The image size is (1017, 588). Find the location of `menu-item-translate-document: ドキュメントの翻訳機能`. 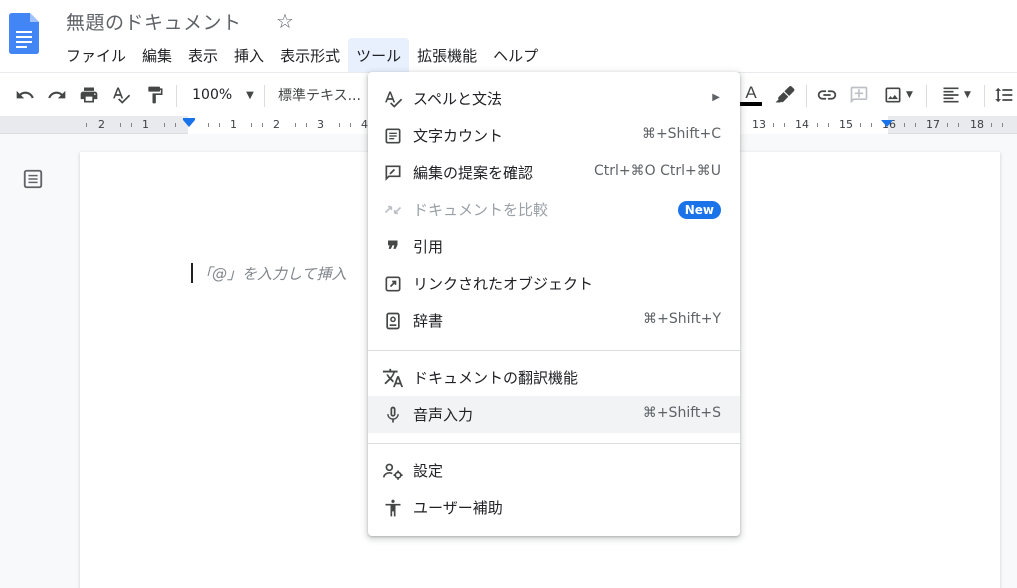

menu-item-translate-document: ドキュメントの翻訳機能 is located at coordinates (554, 377).